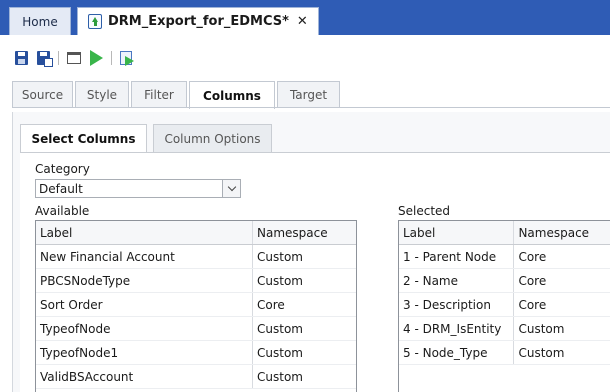 This screenshot has width=610, height=392. I want to click on tab-column-options: Column Options, so click(212, 138).